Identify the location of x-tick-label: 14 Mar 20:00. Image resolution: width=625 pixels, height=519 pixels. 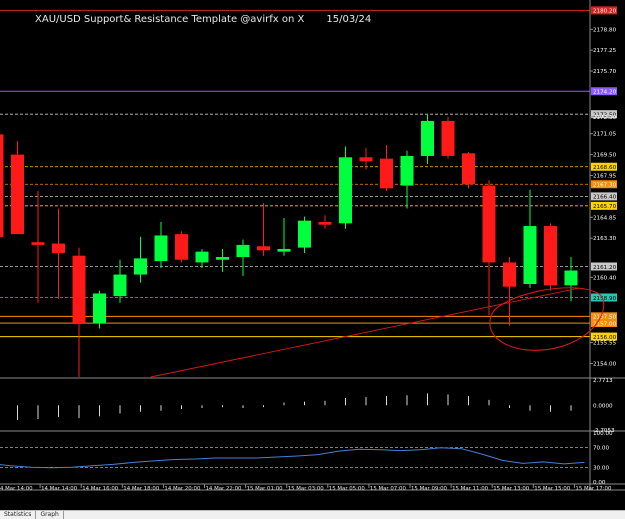
(182, 489).